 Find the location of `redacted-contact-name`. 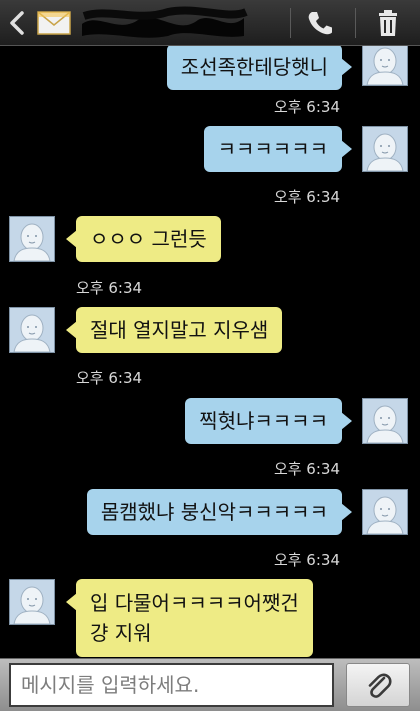

redacted-contact-name is located at coordinates (163, 23).